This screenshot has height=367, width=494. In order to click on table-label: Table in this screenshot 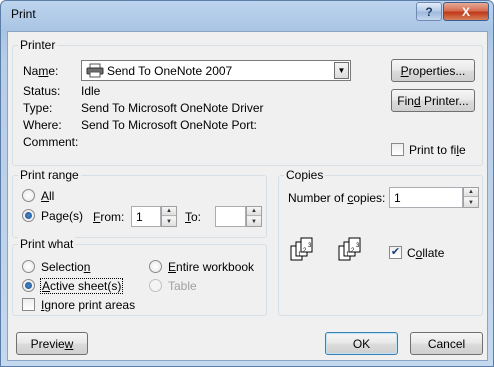, I will do `click(182, 286)`.